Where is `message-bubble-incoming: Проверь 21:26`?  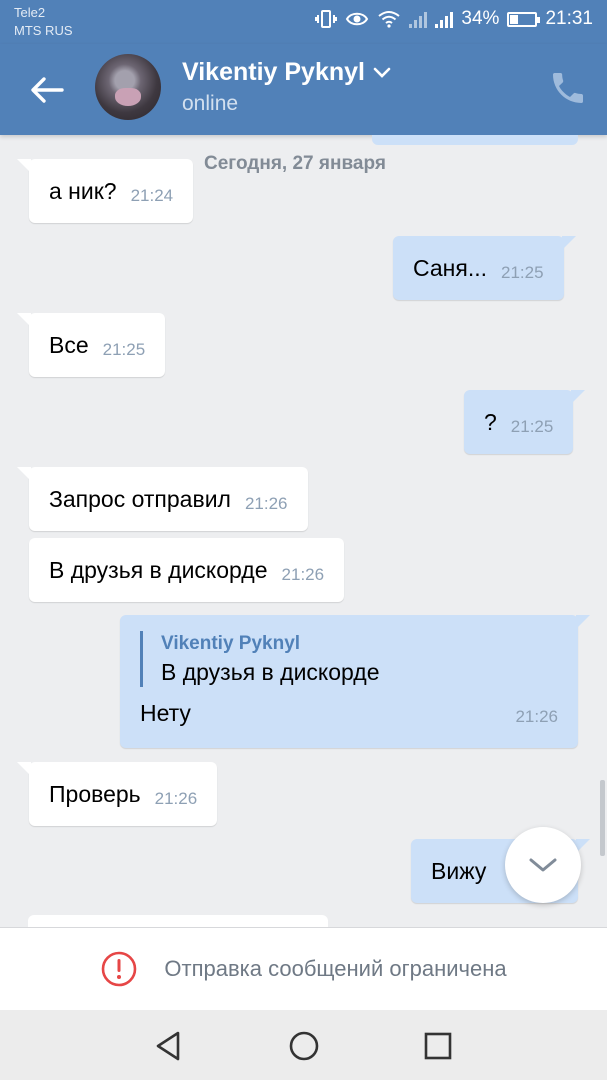 message-bubble-incoming: Проверь 21:26 is located at coordinates (117, 794).